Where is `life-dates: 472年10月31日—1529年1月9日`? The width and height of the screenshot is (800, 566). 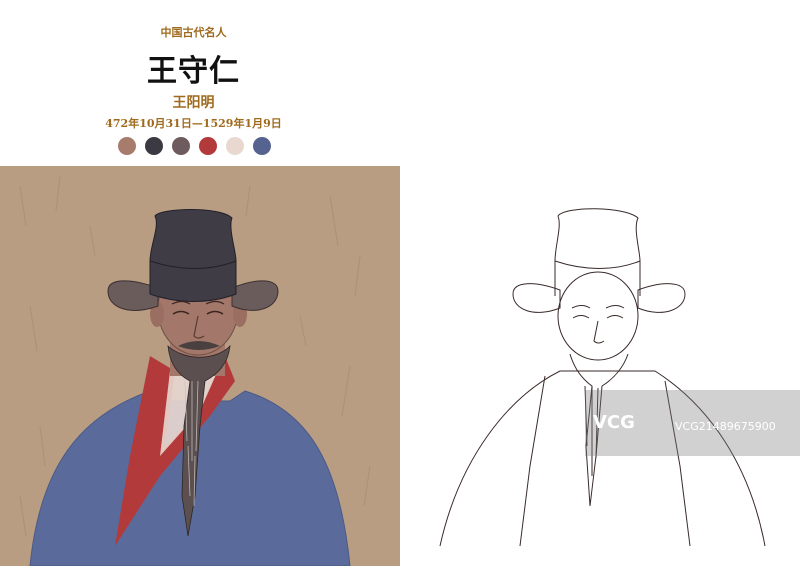
life-dates: 472年10月31日—1529年1月9日 is located at coordinates (193, 123).